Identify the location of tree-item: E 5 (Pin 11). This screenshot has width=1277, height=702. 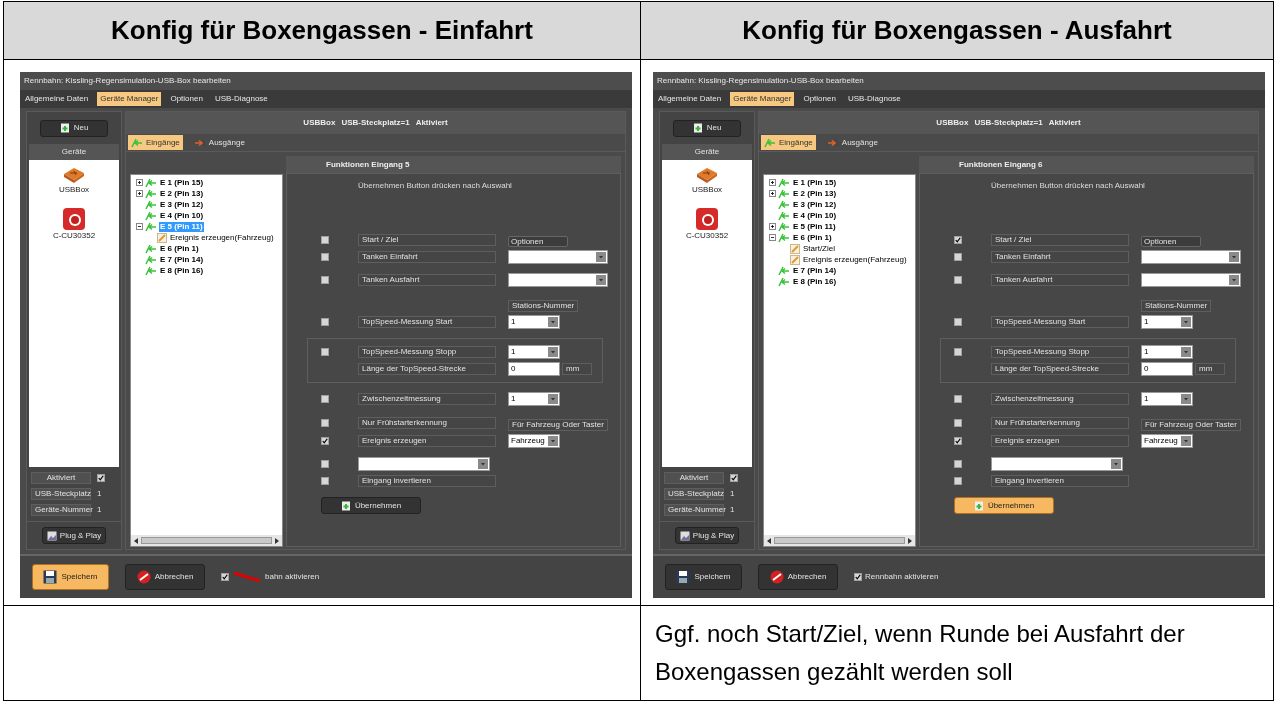
(814, 226).